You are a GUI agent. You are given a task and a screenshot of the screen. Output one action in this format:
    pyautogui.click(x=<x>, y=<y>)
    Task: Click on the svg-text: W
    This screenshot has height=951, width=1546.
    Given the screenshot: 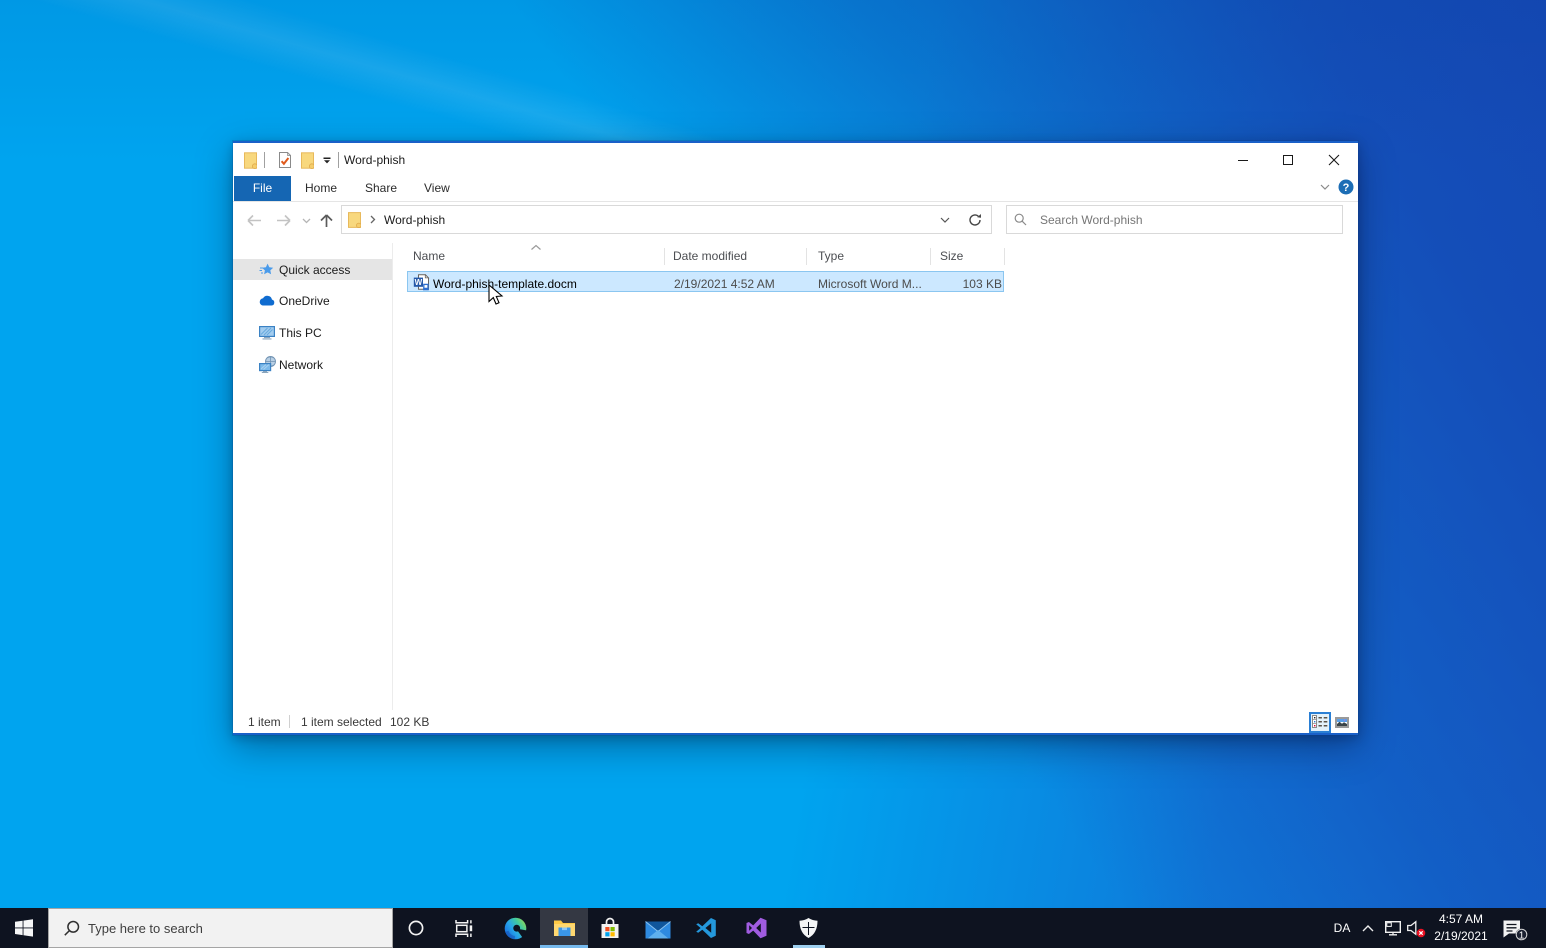 What is the action you would take?
    pyautogui.click(x=419, y=282)
    